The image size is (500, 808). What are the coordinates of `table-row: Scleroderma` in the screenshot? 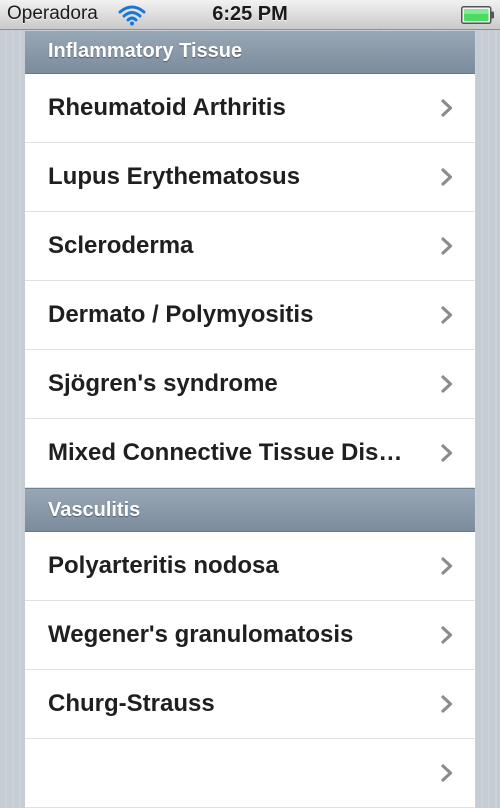 It's located at (250, 246).